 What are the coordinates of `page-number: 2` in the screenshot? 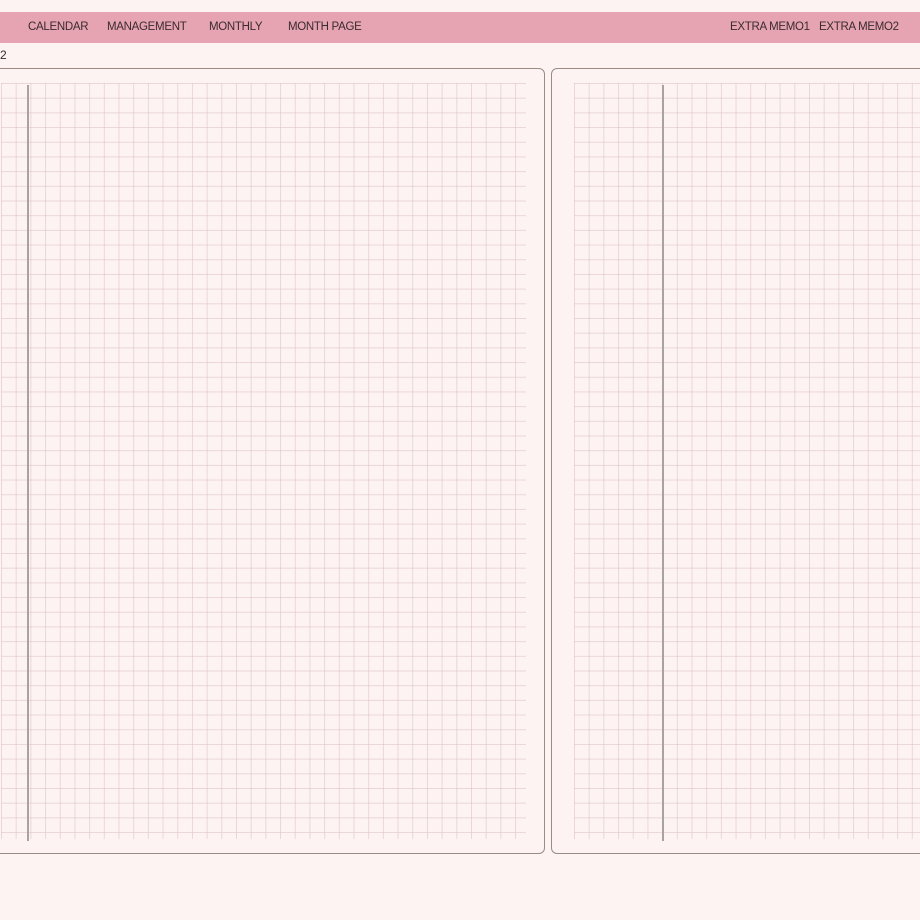 It's located at (3, 55).